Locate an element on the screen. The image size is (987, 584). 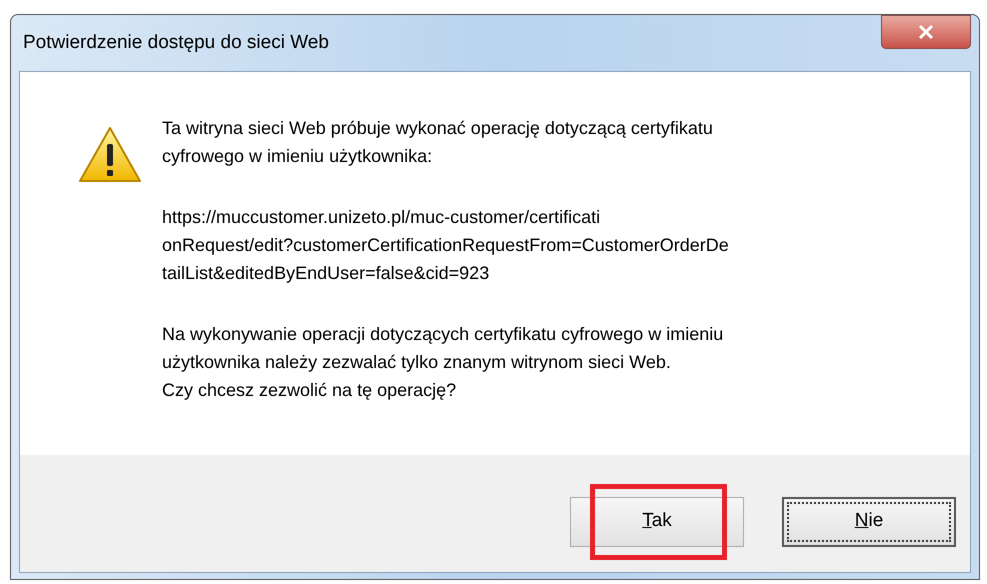
warning-text: Na wykonywanie operacji dotyczących certyfikatu cyfrowego w imieniu użytkownika należy zezwalać tylko znanym witrynom sieci Web. Czy chcesz zezwolić na tę operację? is located at coordinates (443, 362).